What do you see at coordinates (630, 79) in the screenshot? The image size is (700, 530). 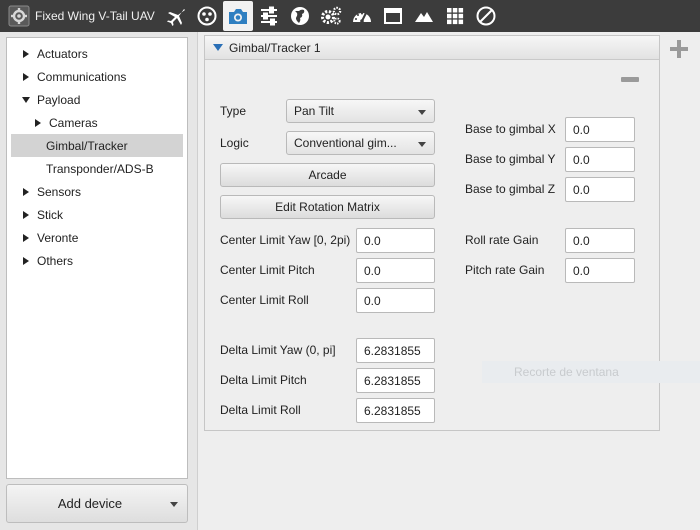 I see `remove-icon` at bounding box center [630, 79].